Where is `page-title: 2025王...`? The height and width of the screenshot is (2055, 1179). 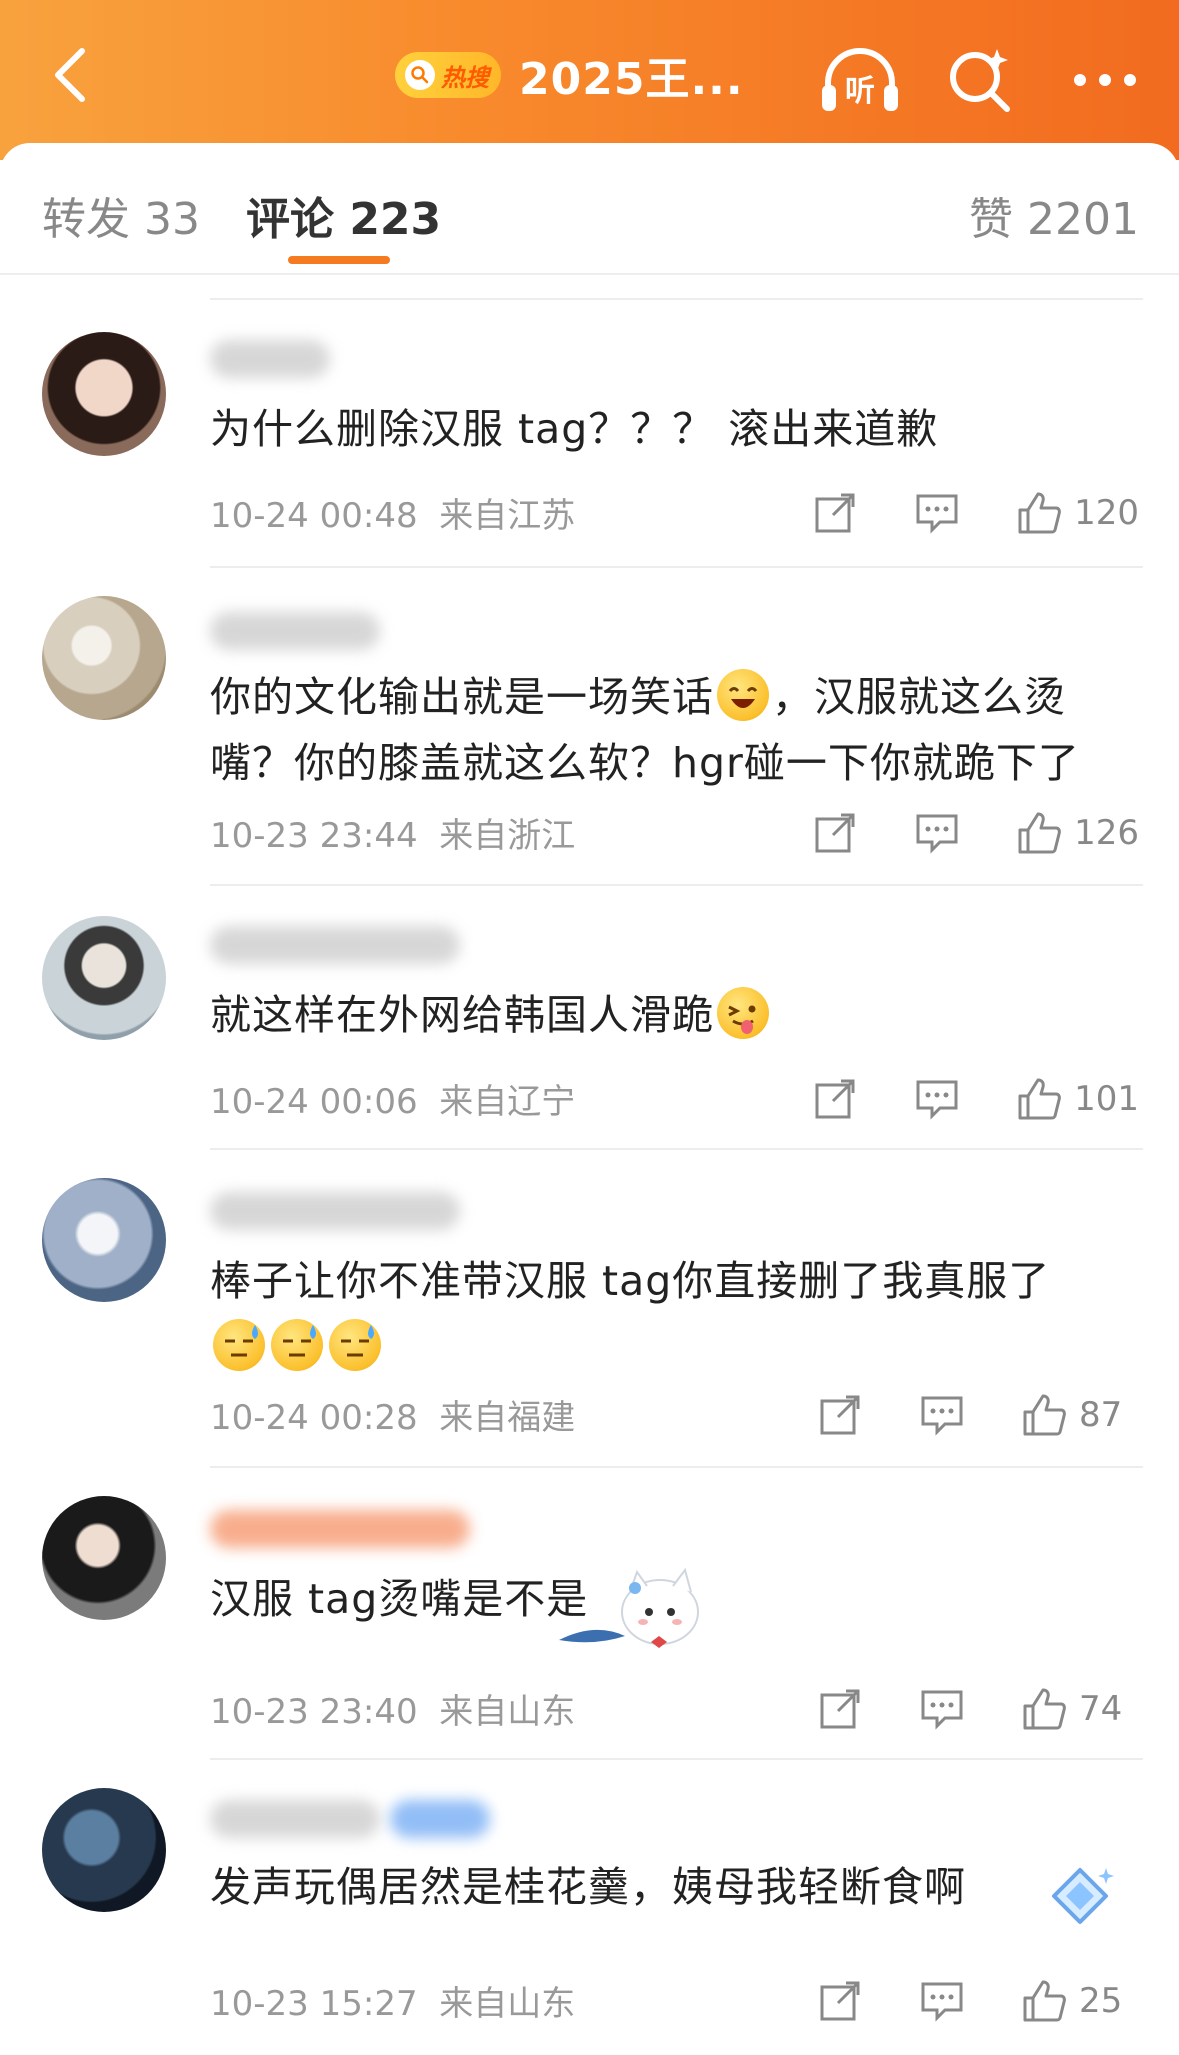
page-title: 2025王... is located at coordinates (631, 79).